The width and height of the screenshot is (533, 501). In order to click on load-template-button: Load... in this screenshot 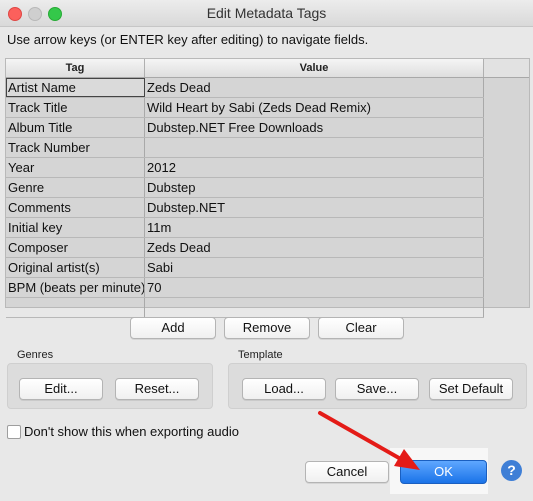, I will do `click(284, 389)`.